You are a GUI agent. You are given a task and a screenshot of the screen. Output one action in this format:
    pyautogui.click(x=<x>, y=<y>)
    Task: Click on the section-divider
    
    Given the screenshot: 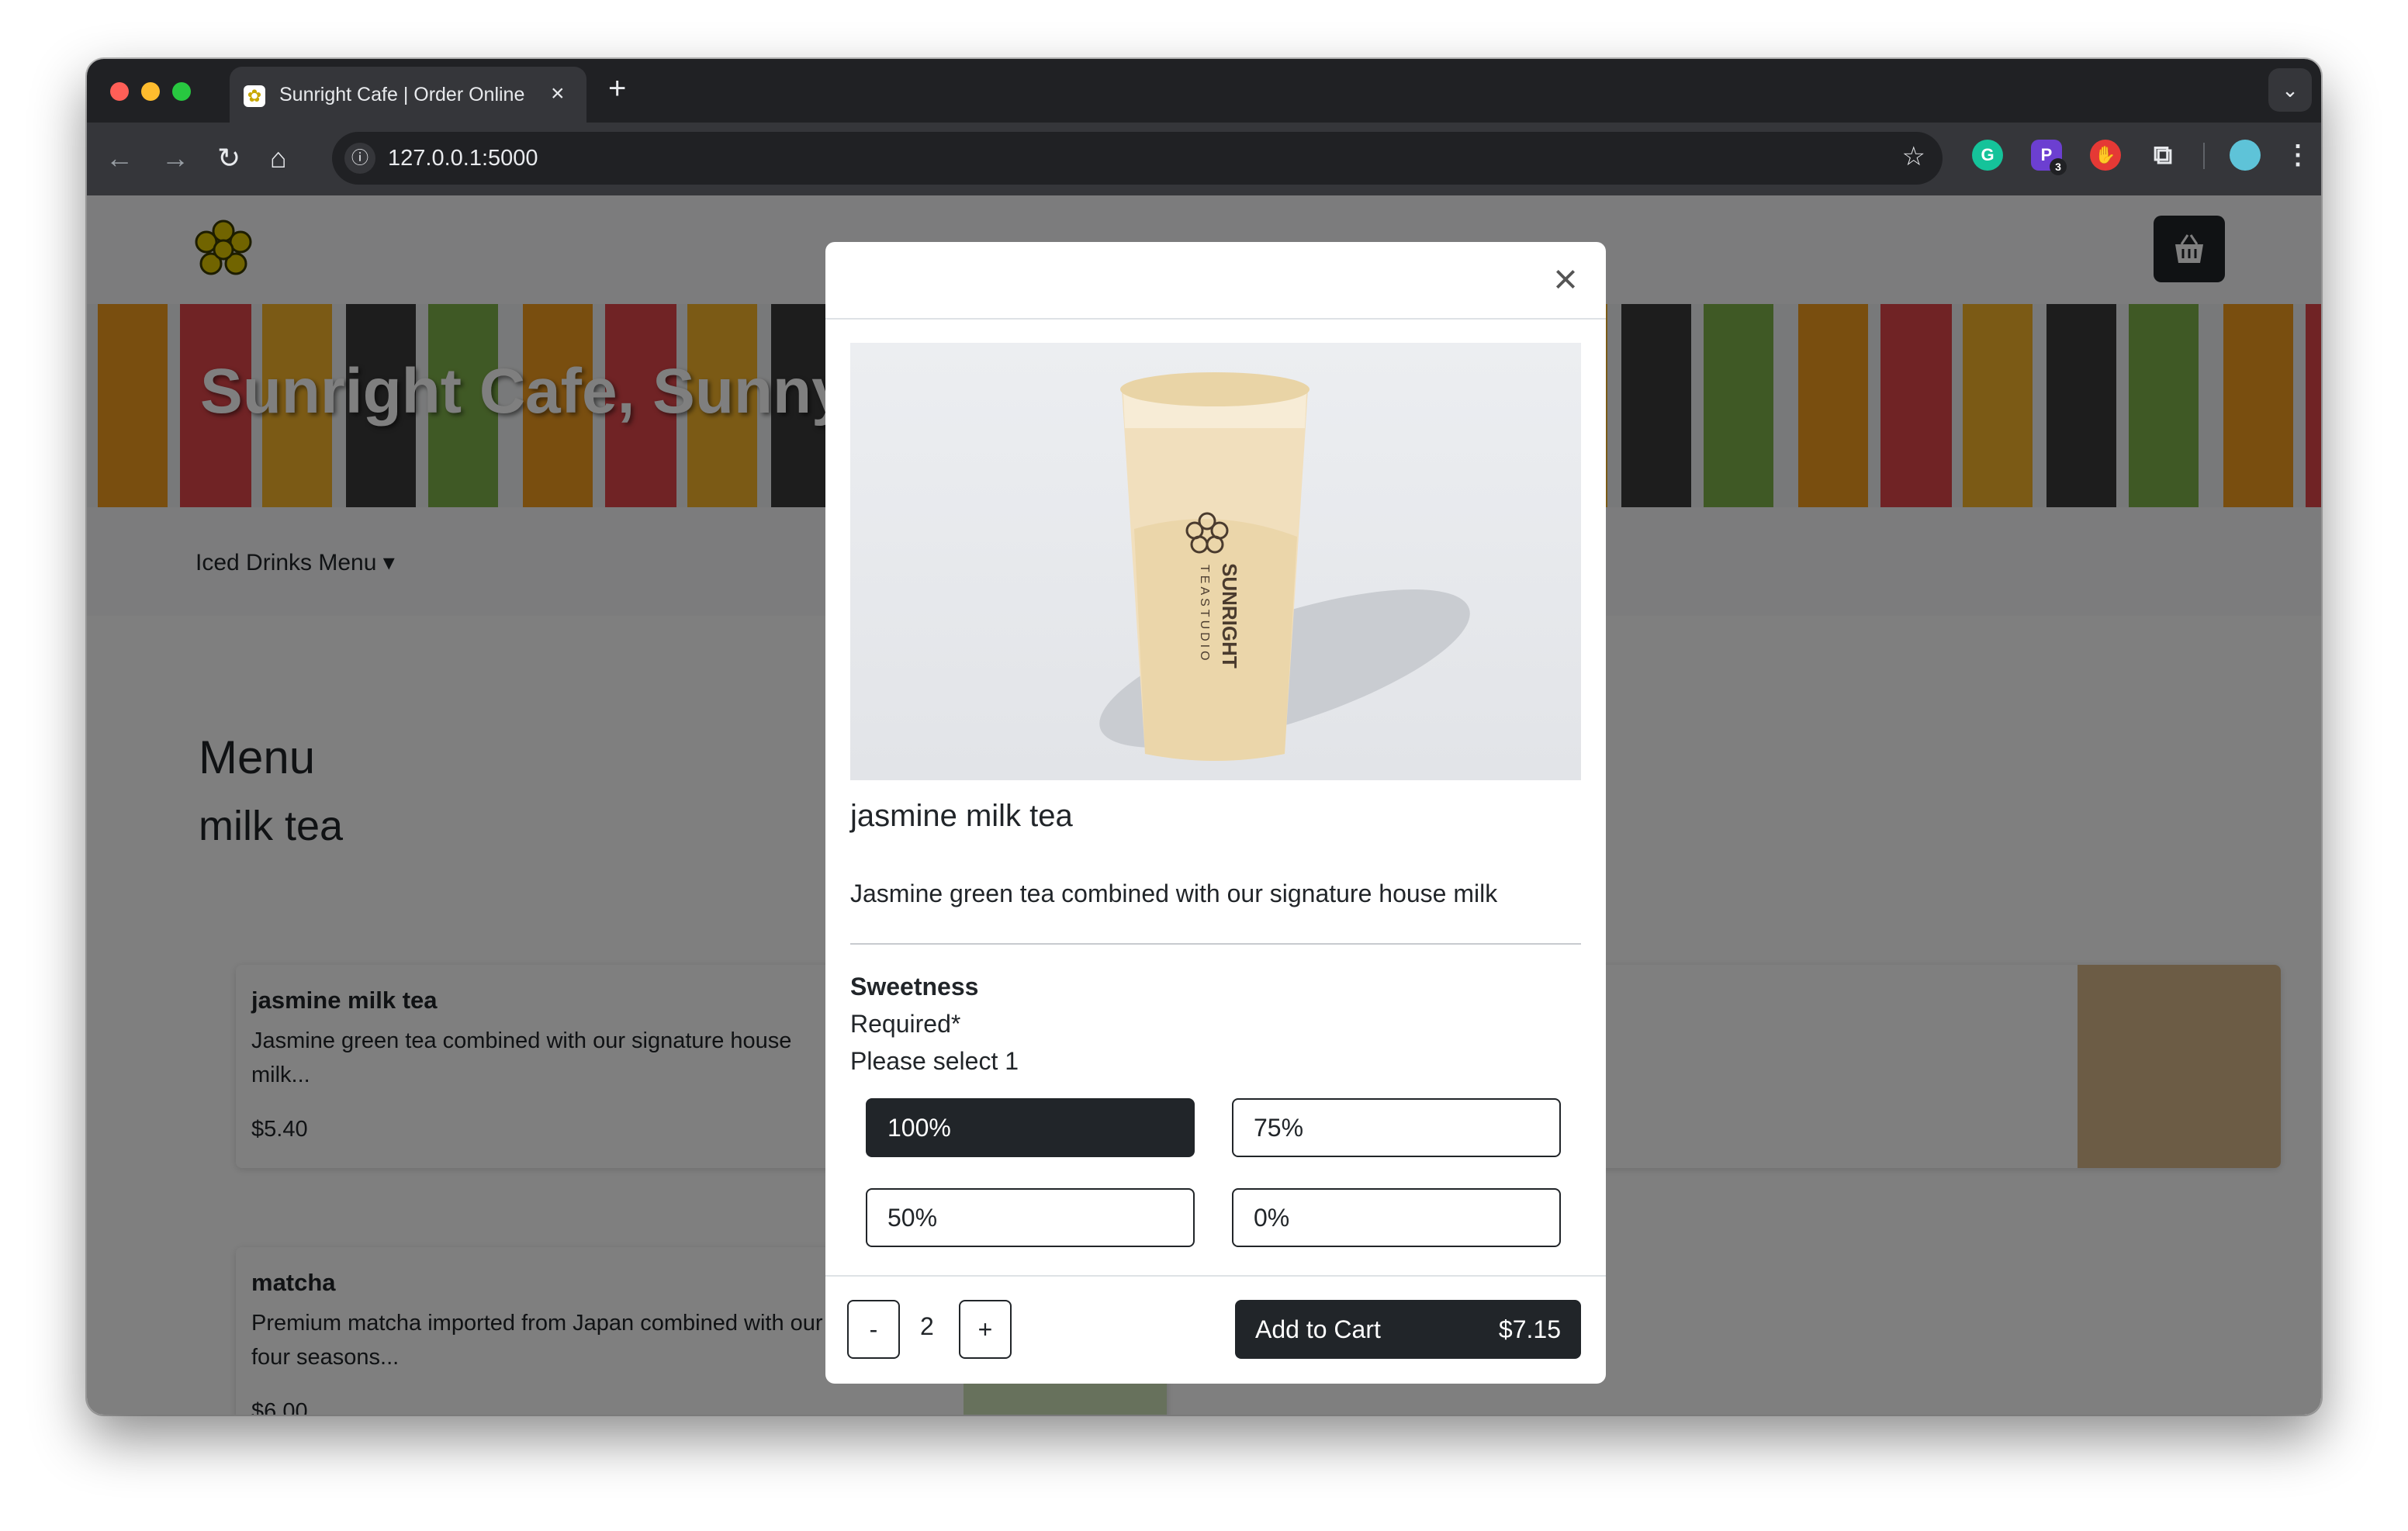 What is the action you would take?
    pyautogui.click(x=1215, y=944)
    